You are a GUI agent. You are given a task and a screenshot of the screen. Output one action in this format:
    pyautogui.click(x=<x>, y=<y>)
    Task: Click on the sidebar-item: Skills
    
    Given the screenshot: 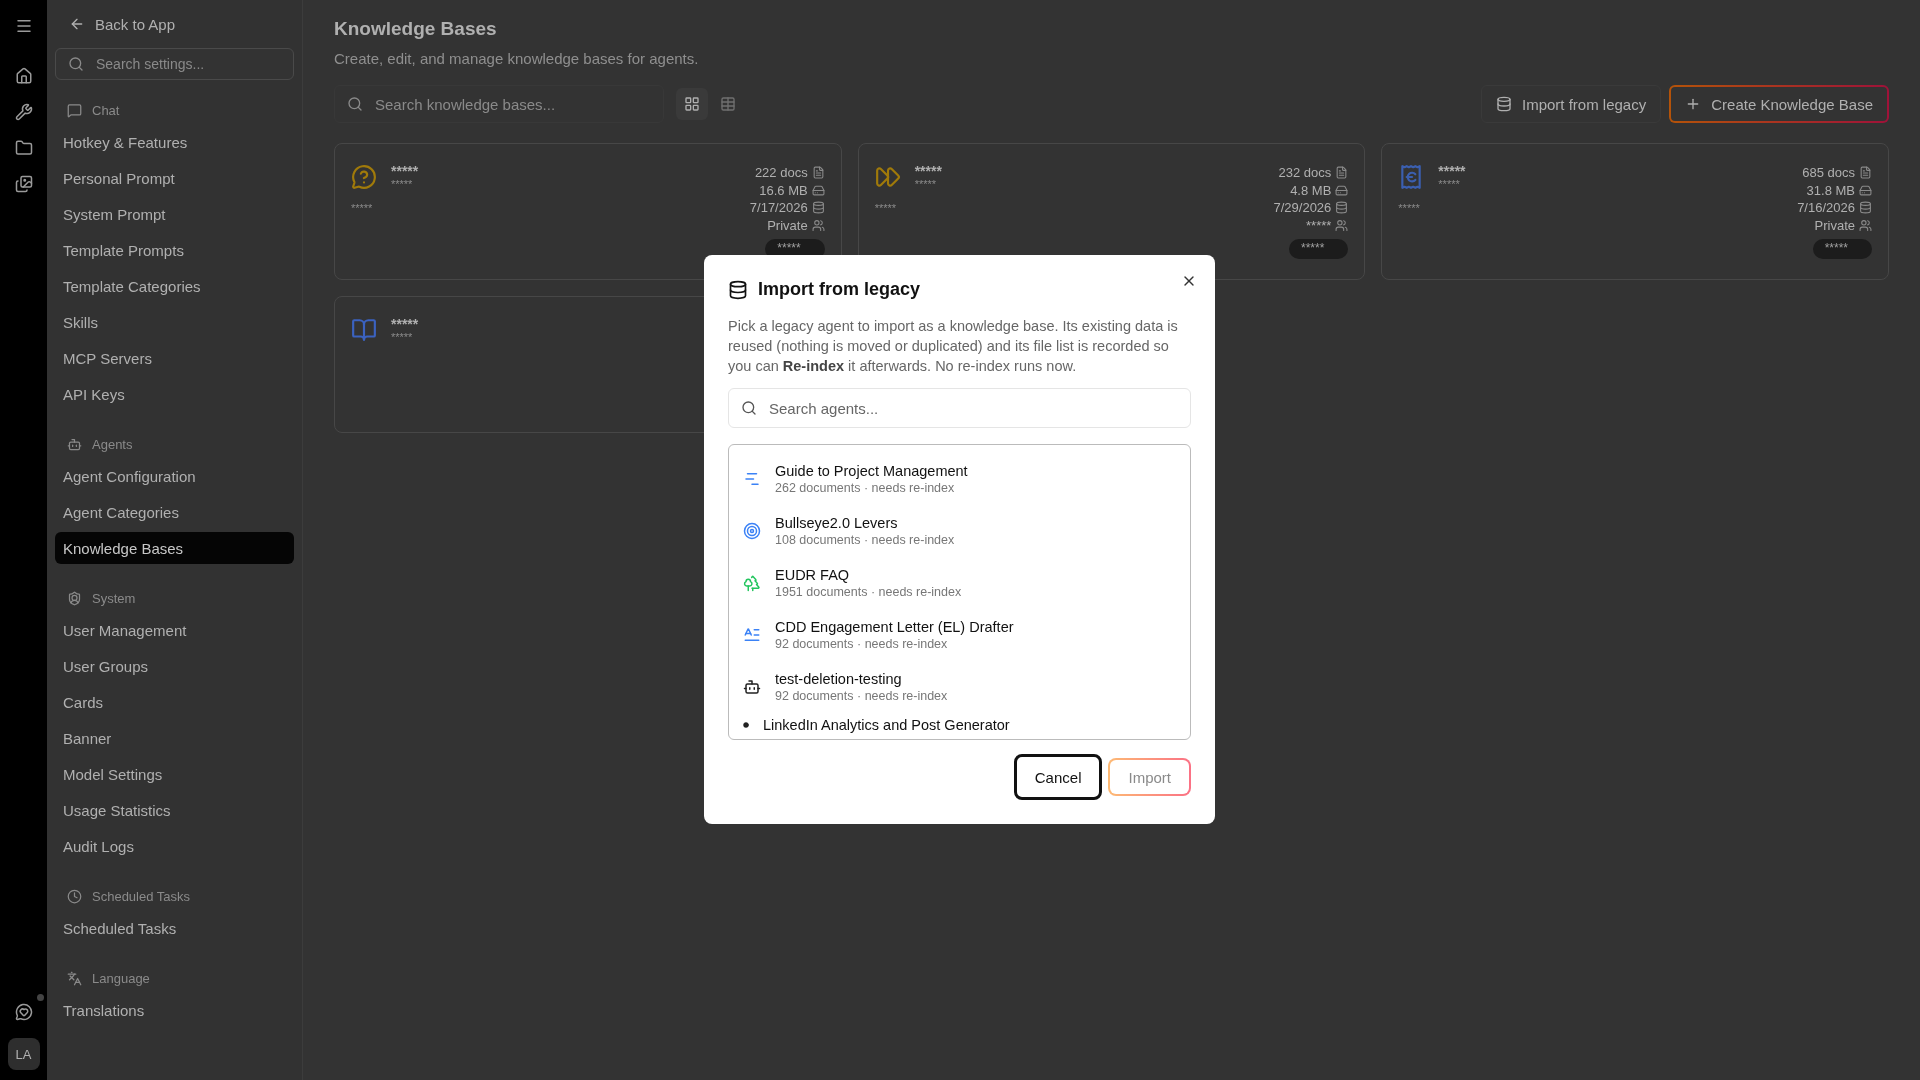 What is the action you would take?
    pyautogui.click(x=174, y=322)
    